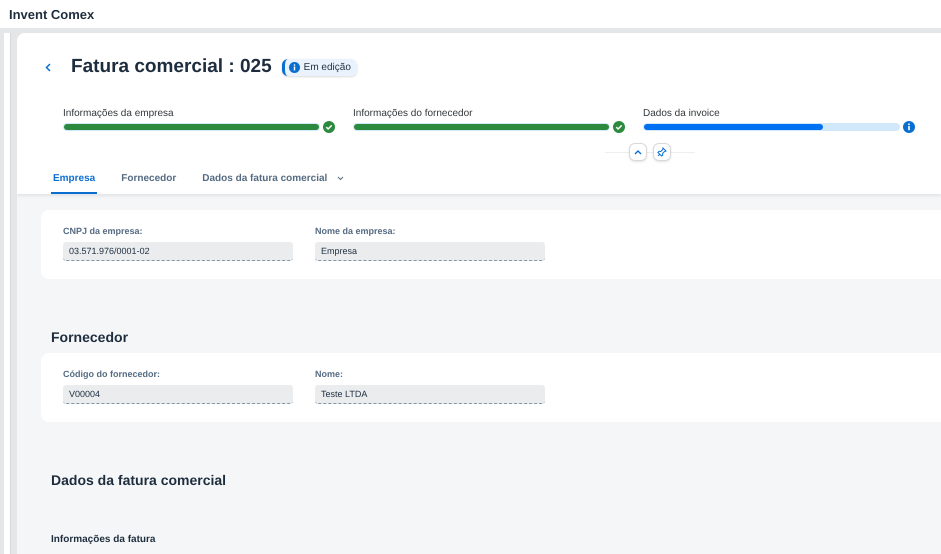 Image resolution: width=941 pixels, height=554 pixels. Describe the element at coordinates (178, 251) in the screenshot. I see `input-field: 03.571.976/0001-02` at that location.